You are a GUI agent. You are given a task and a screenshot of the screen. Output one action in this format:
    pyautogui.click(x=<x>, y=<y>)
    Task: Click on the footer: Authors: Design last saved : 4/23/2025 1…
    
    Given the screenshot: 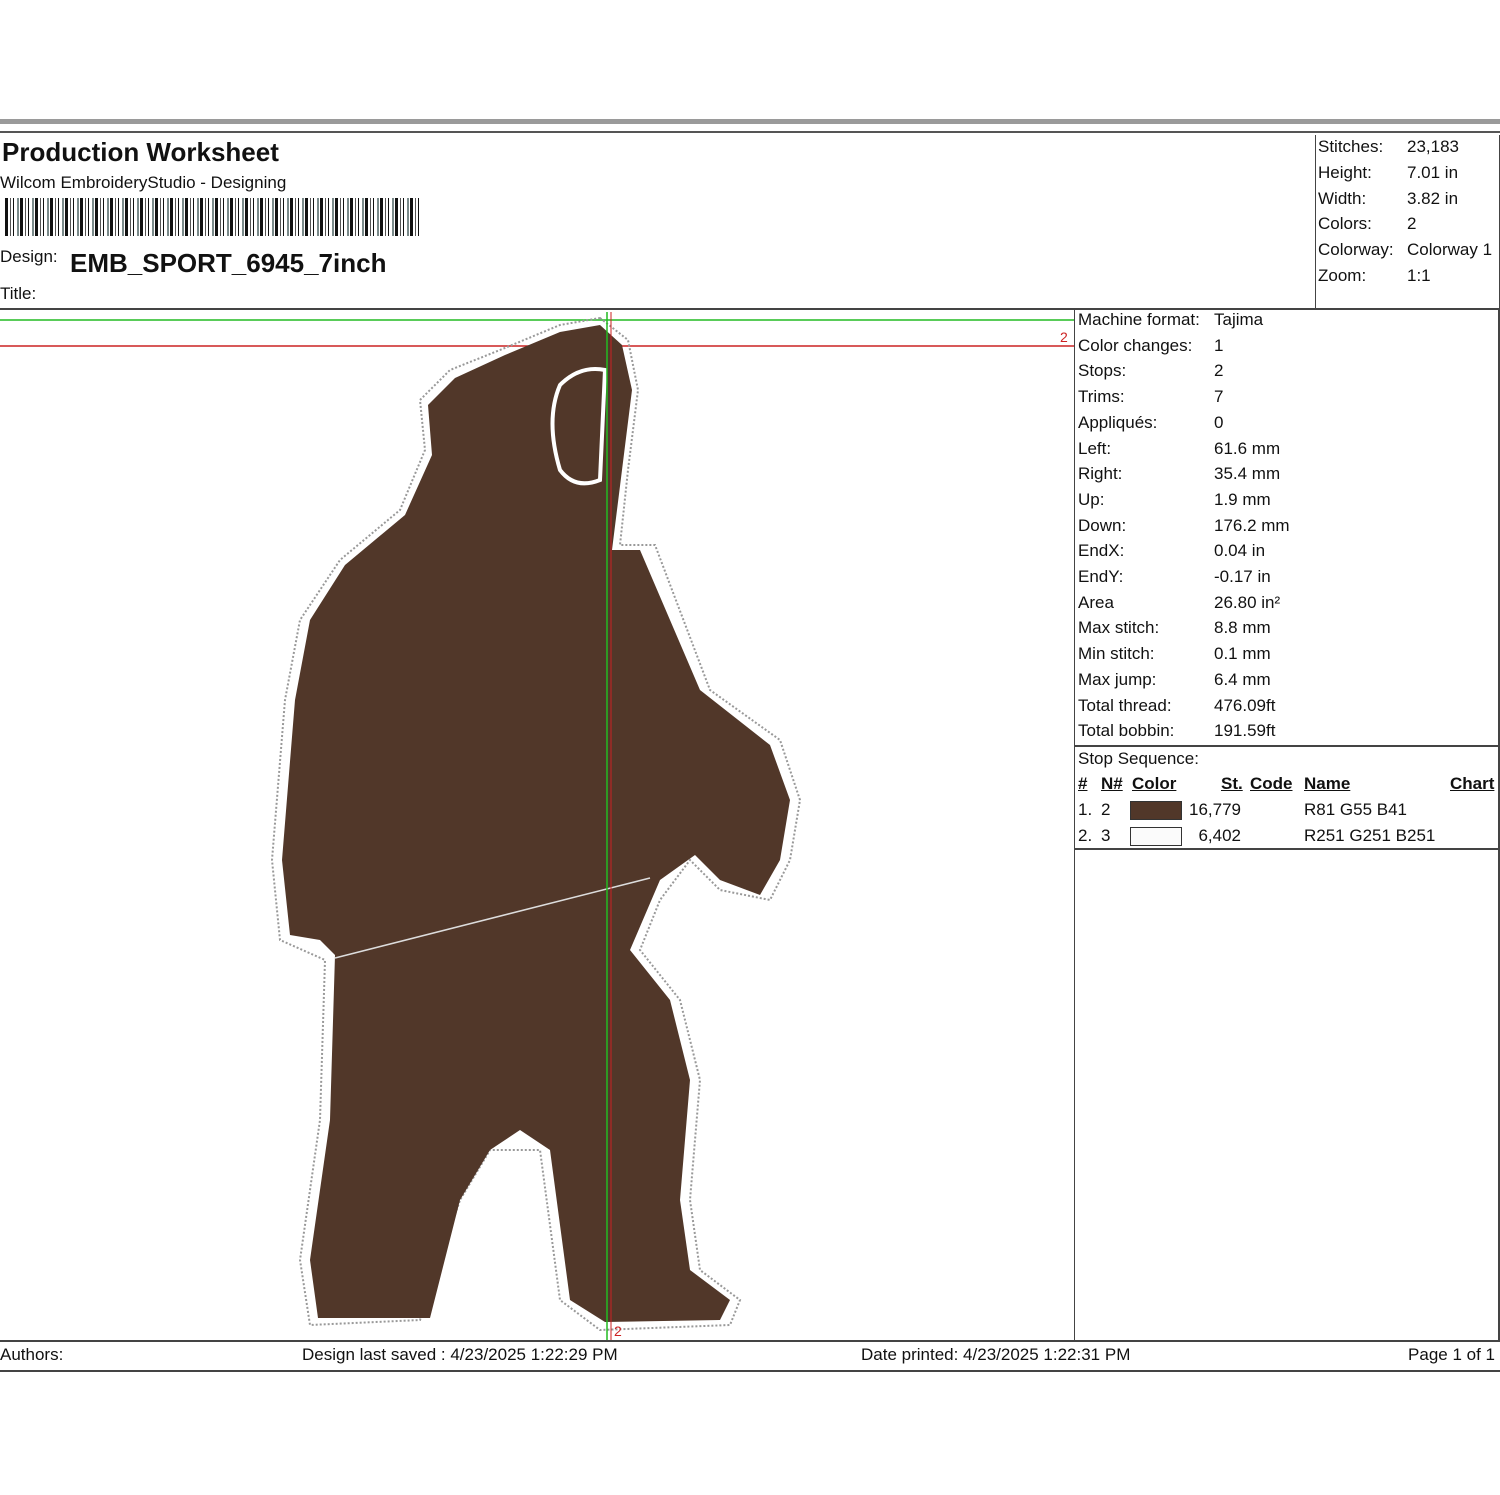 What is the action you would take?
    pyautogui.click(x=750, y=1356)
    